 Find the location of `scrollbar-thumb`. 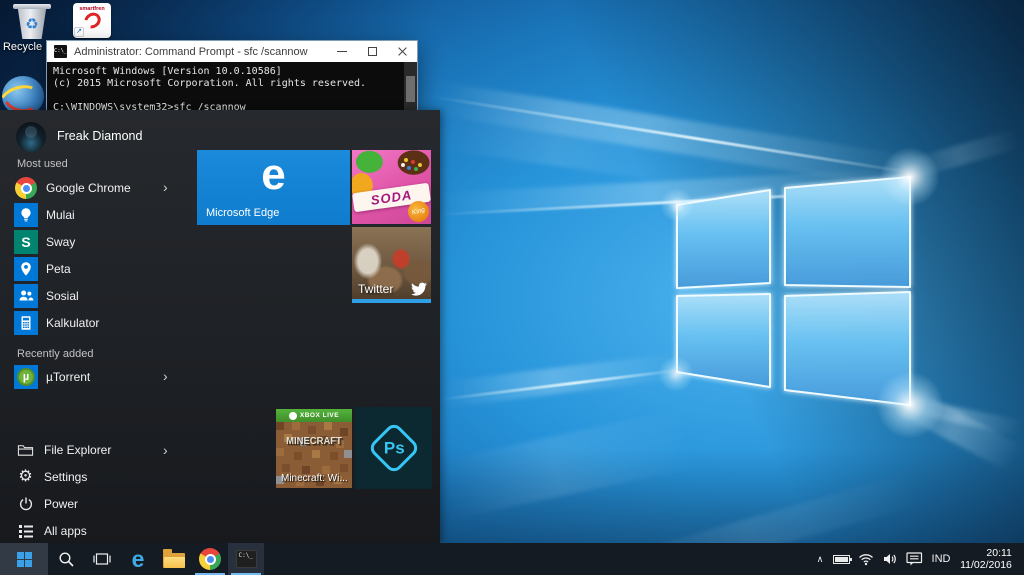

scrollbar-thumb is located at coordinates (410, 89).